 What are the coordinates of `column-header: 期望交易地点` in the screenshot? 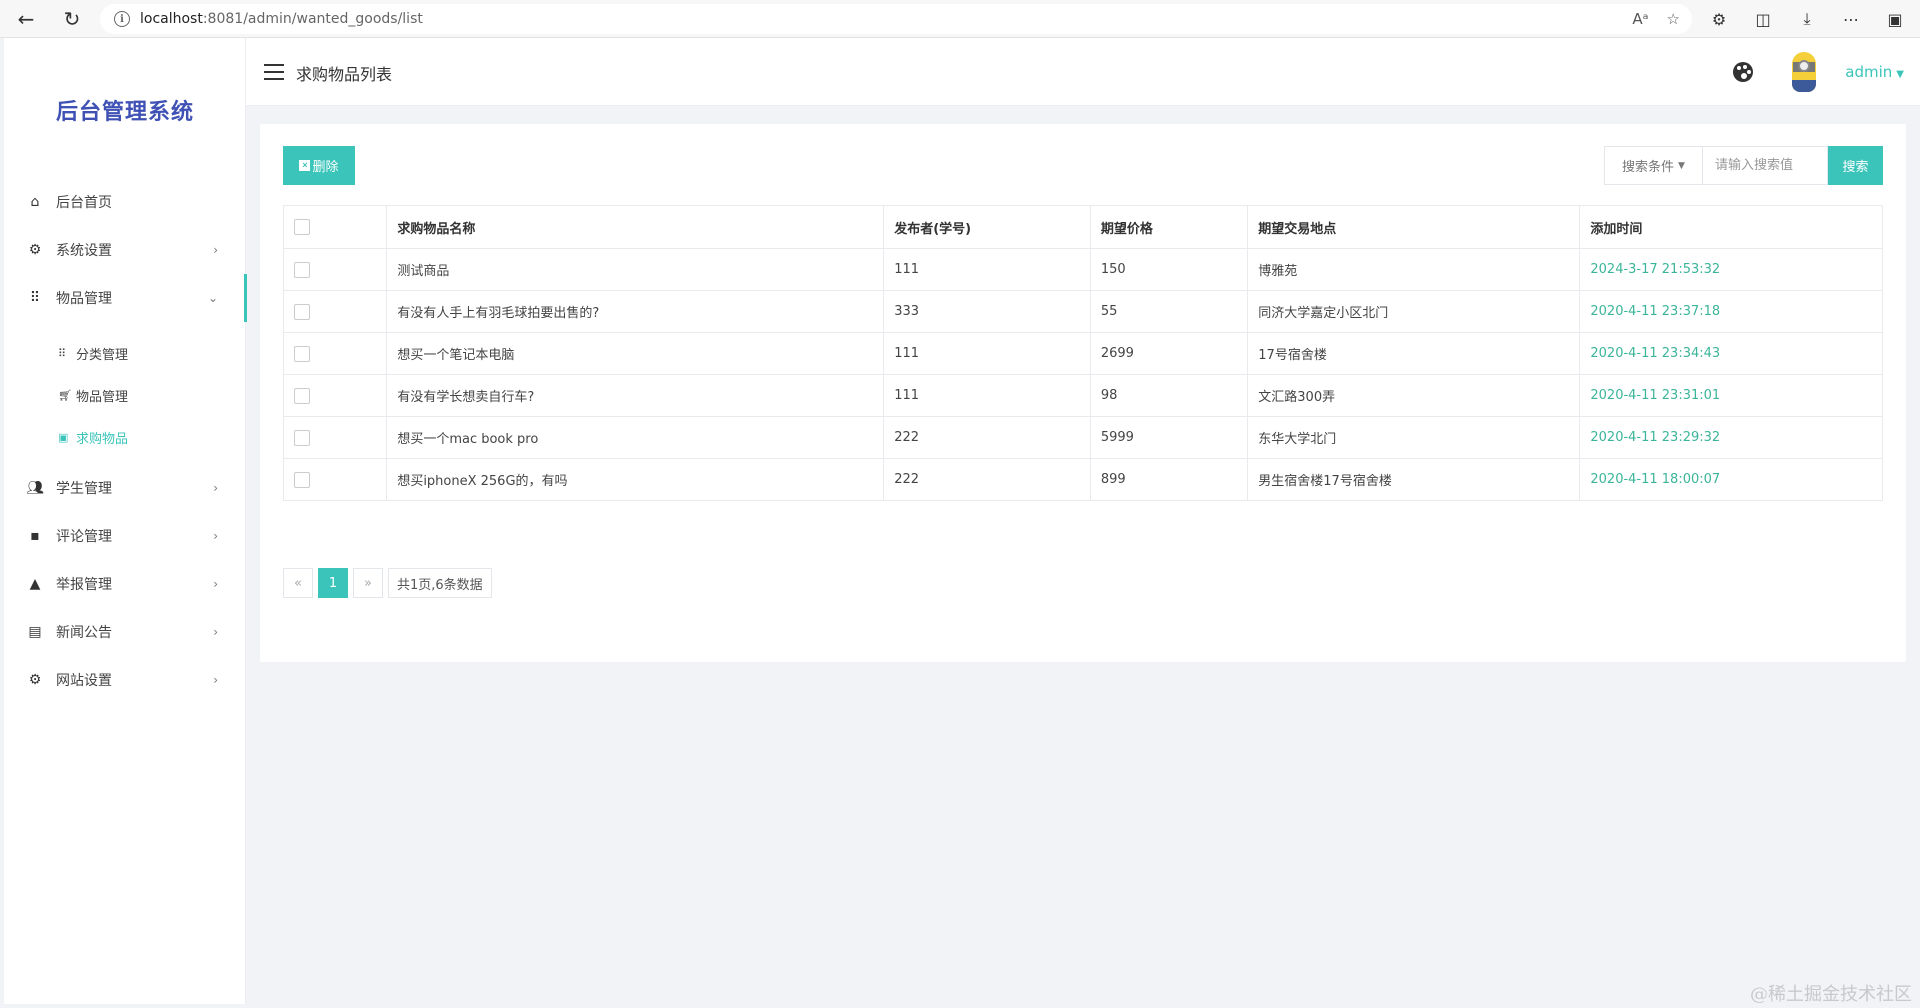 It's located at (1414, 227).